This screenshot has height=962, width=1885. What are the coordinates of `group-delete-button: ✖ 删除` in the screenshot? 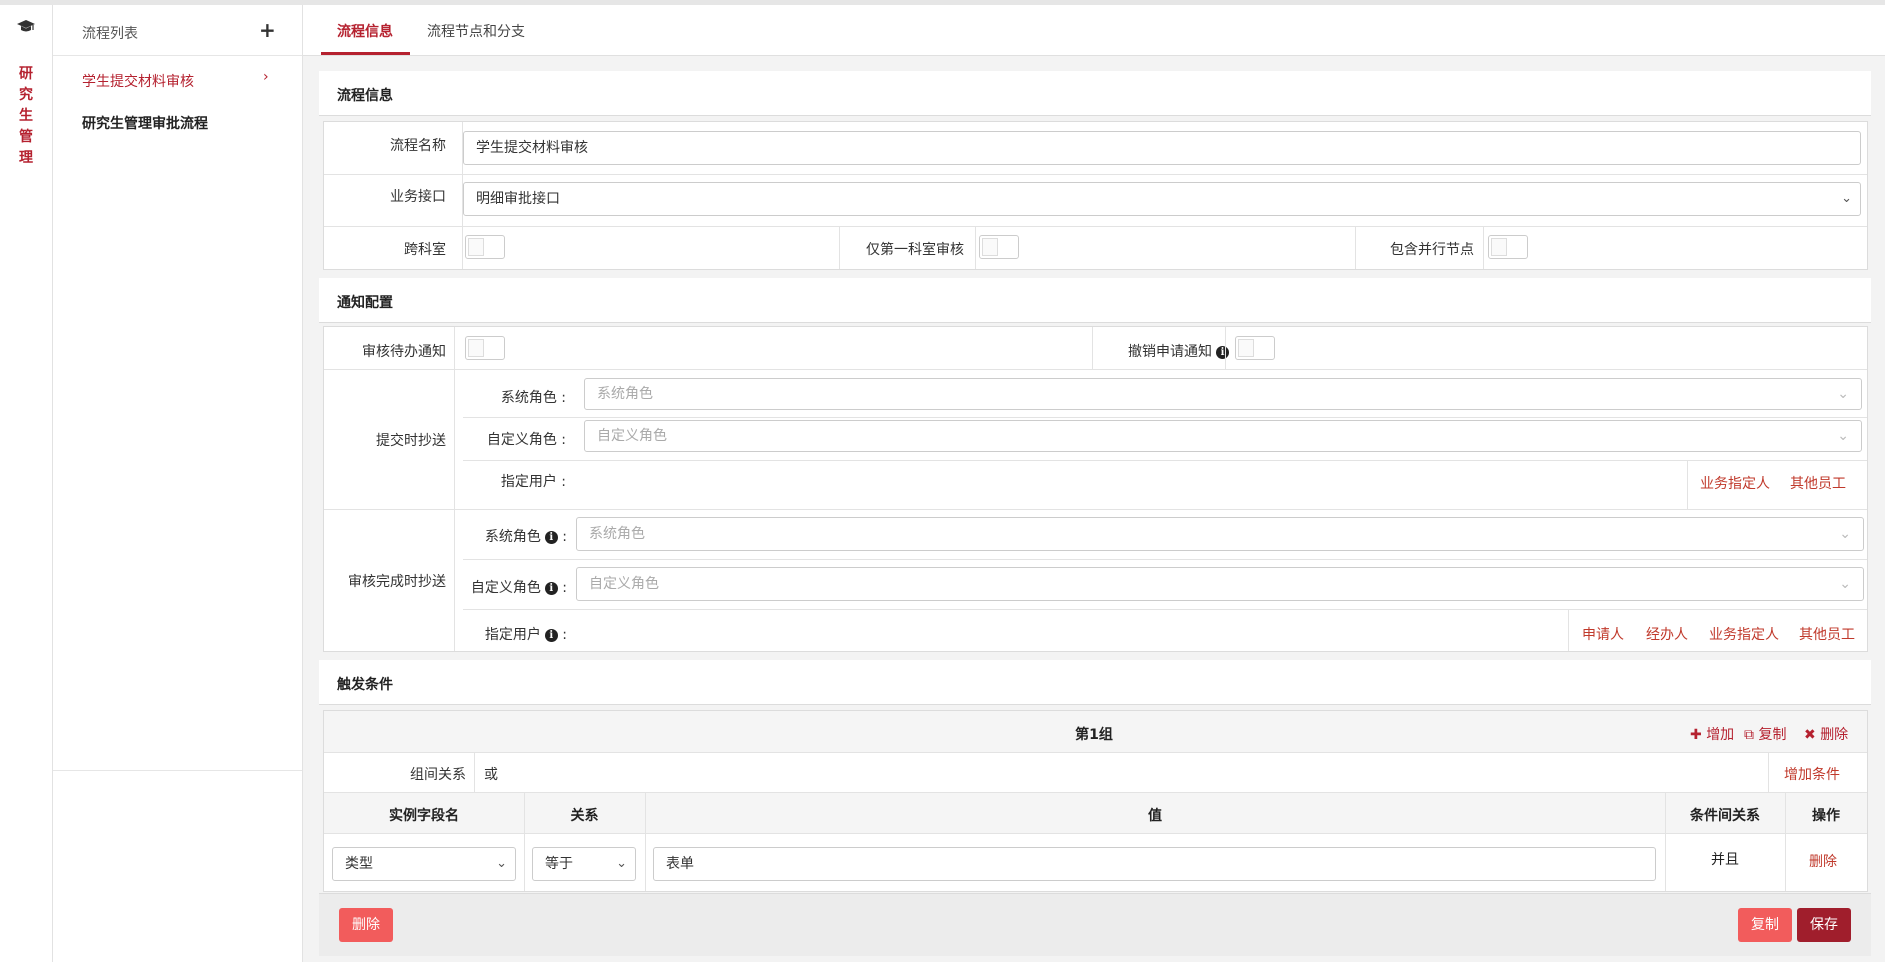 It's located at (1826, 734).